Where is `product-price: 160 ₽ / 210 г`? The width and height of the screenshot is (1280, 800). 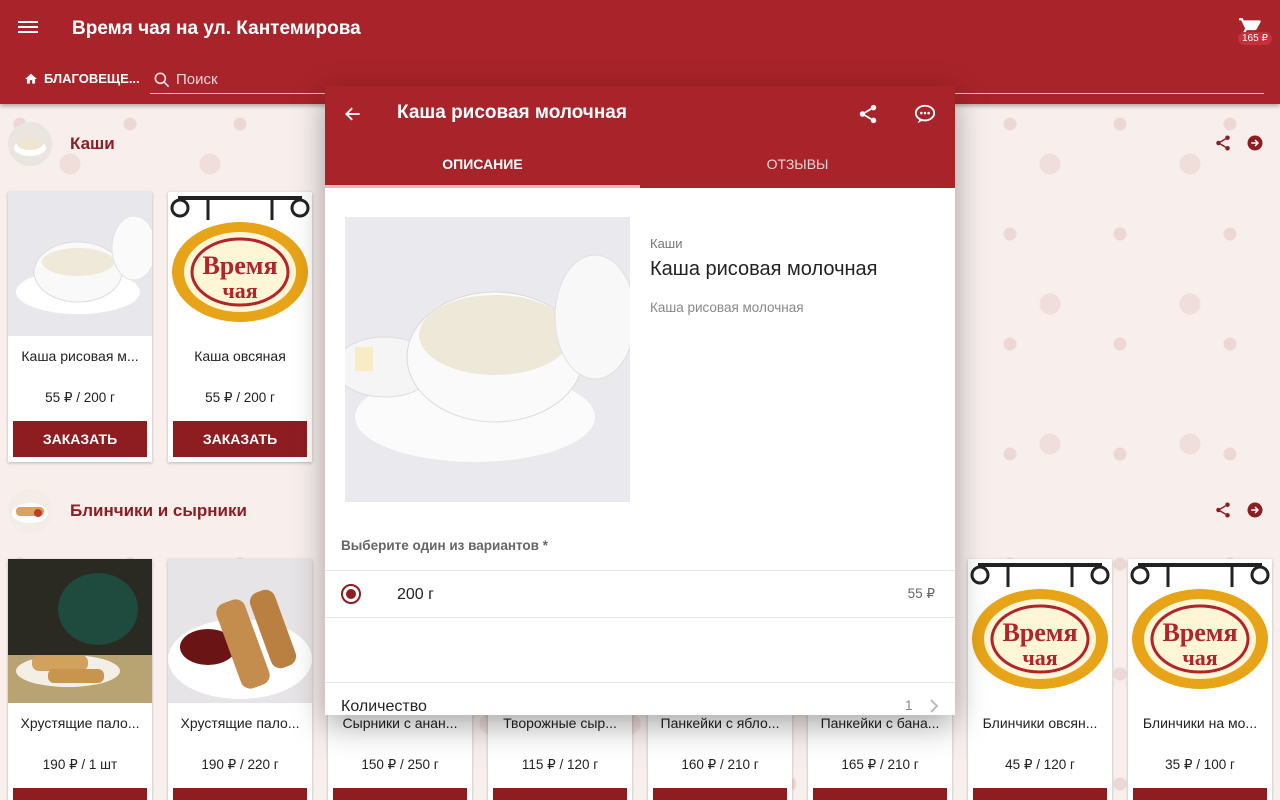
product-price: 160 ₽ / 210 г is located at coordinates (720, 764).